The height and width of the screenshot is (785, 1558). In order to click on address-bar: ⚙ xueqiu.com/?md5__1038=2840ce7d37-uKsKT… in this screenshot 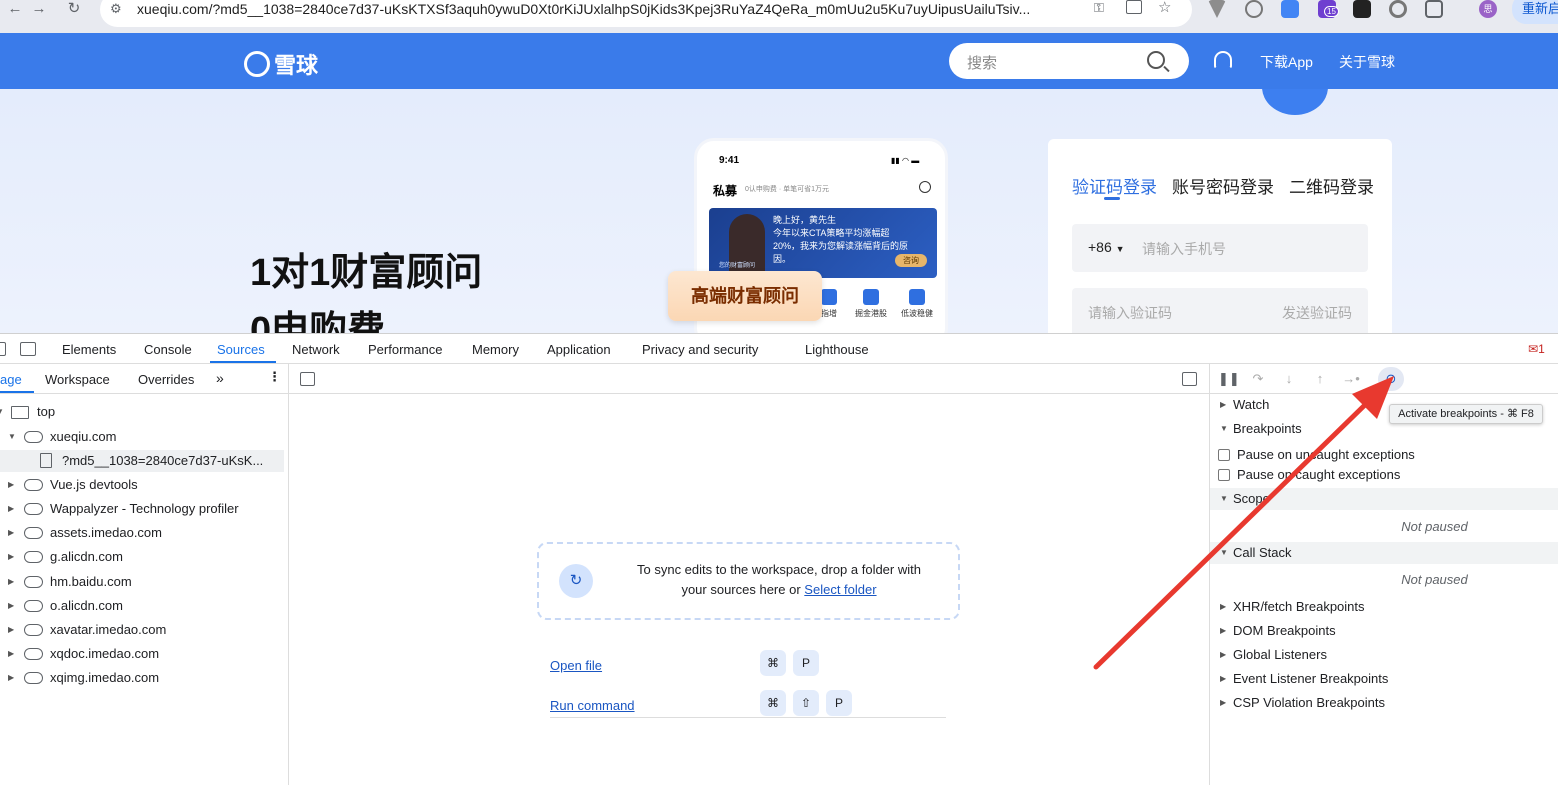, I will do `click(646, 13)`.